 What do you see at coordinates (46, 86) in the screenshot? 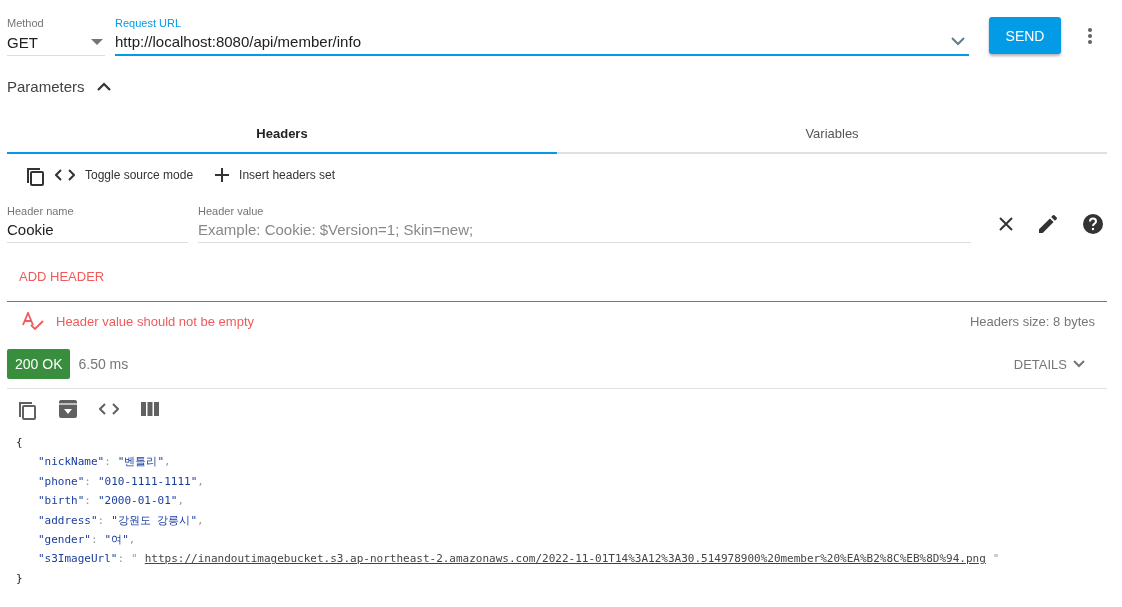
I see `parameters-title: Parameters` at bounding box center [46, 86].